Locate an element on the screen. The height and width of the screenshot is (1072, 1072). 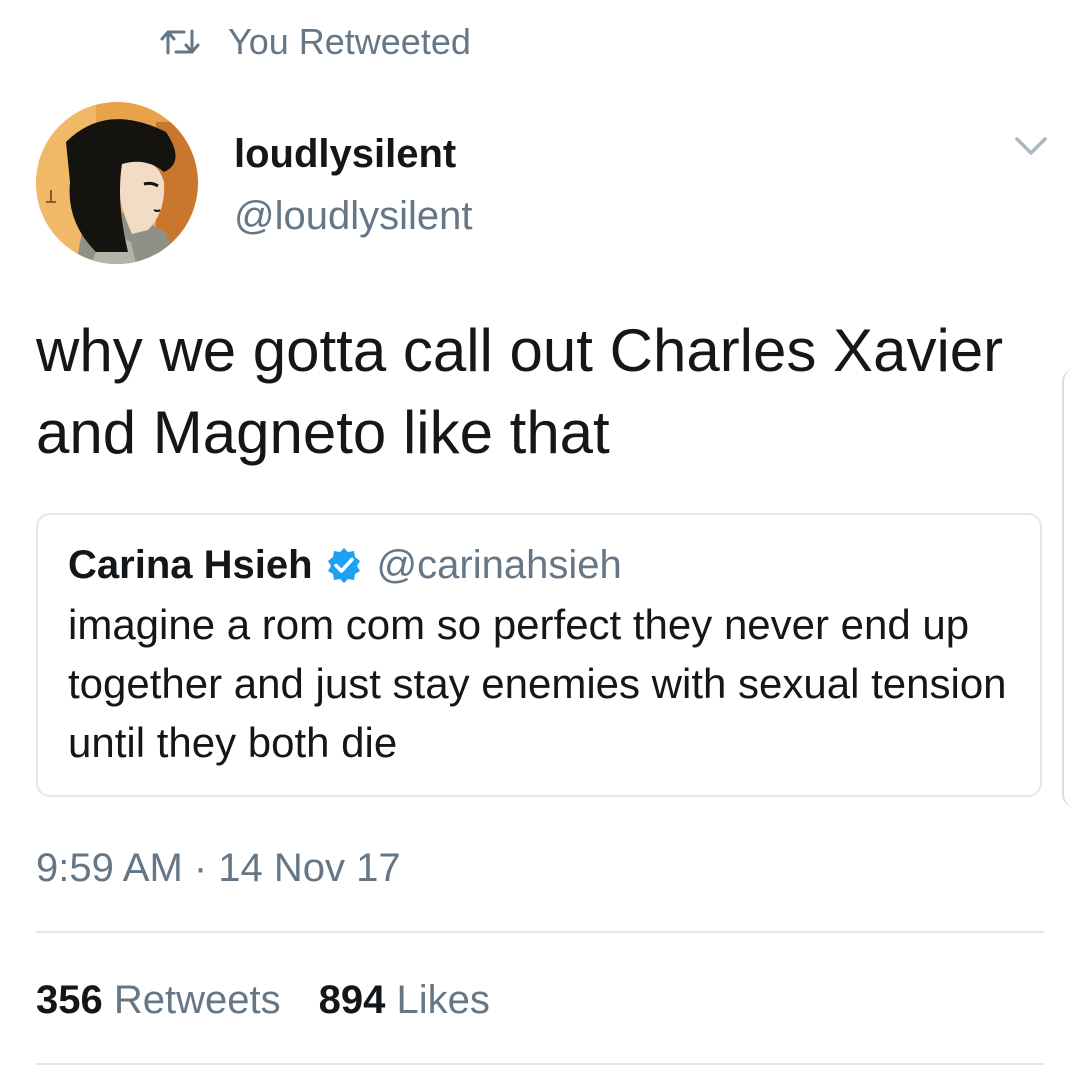
verified-badge-icon is located at coordinates (344, 565).